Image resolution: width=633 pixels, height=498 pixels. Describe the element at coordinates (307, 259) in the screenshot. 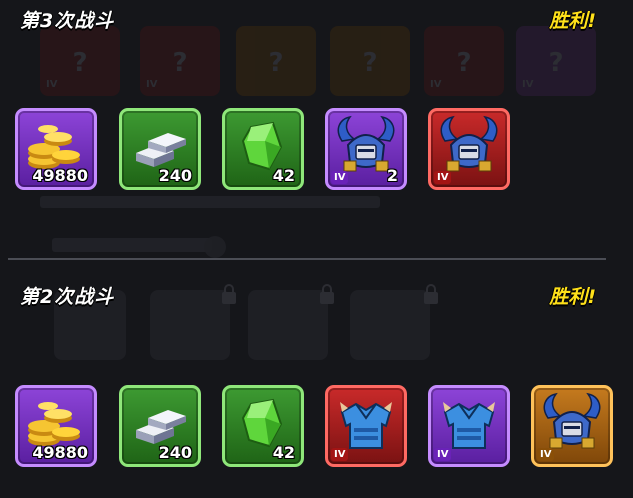

I see `section-divider` at that location.